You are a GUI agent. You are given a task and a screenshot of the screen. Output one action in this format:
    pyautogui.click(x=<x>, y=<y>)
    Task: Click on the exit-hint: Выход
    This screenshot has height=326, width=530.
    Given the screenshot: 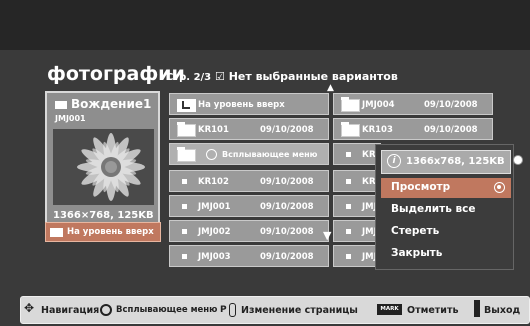 What is the action you would take?
    pyautogui.click(x=502, y=310)
    